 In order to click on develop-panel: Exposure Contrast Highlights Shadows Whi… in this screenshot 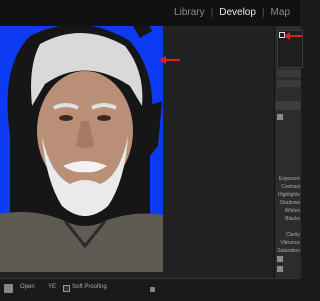, I will do `click(288, 152)`.